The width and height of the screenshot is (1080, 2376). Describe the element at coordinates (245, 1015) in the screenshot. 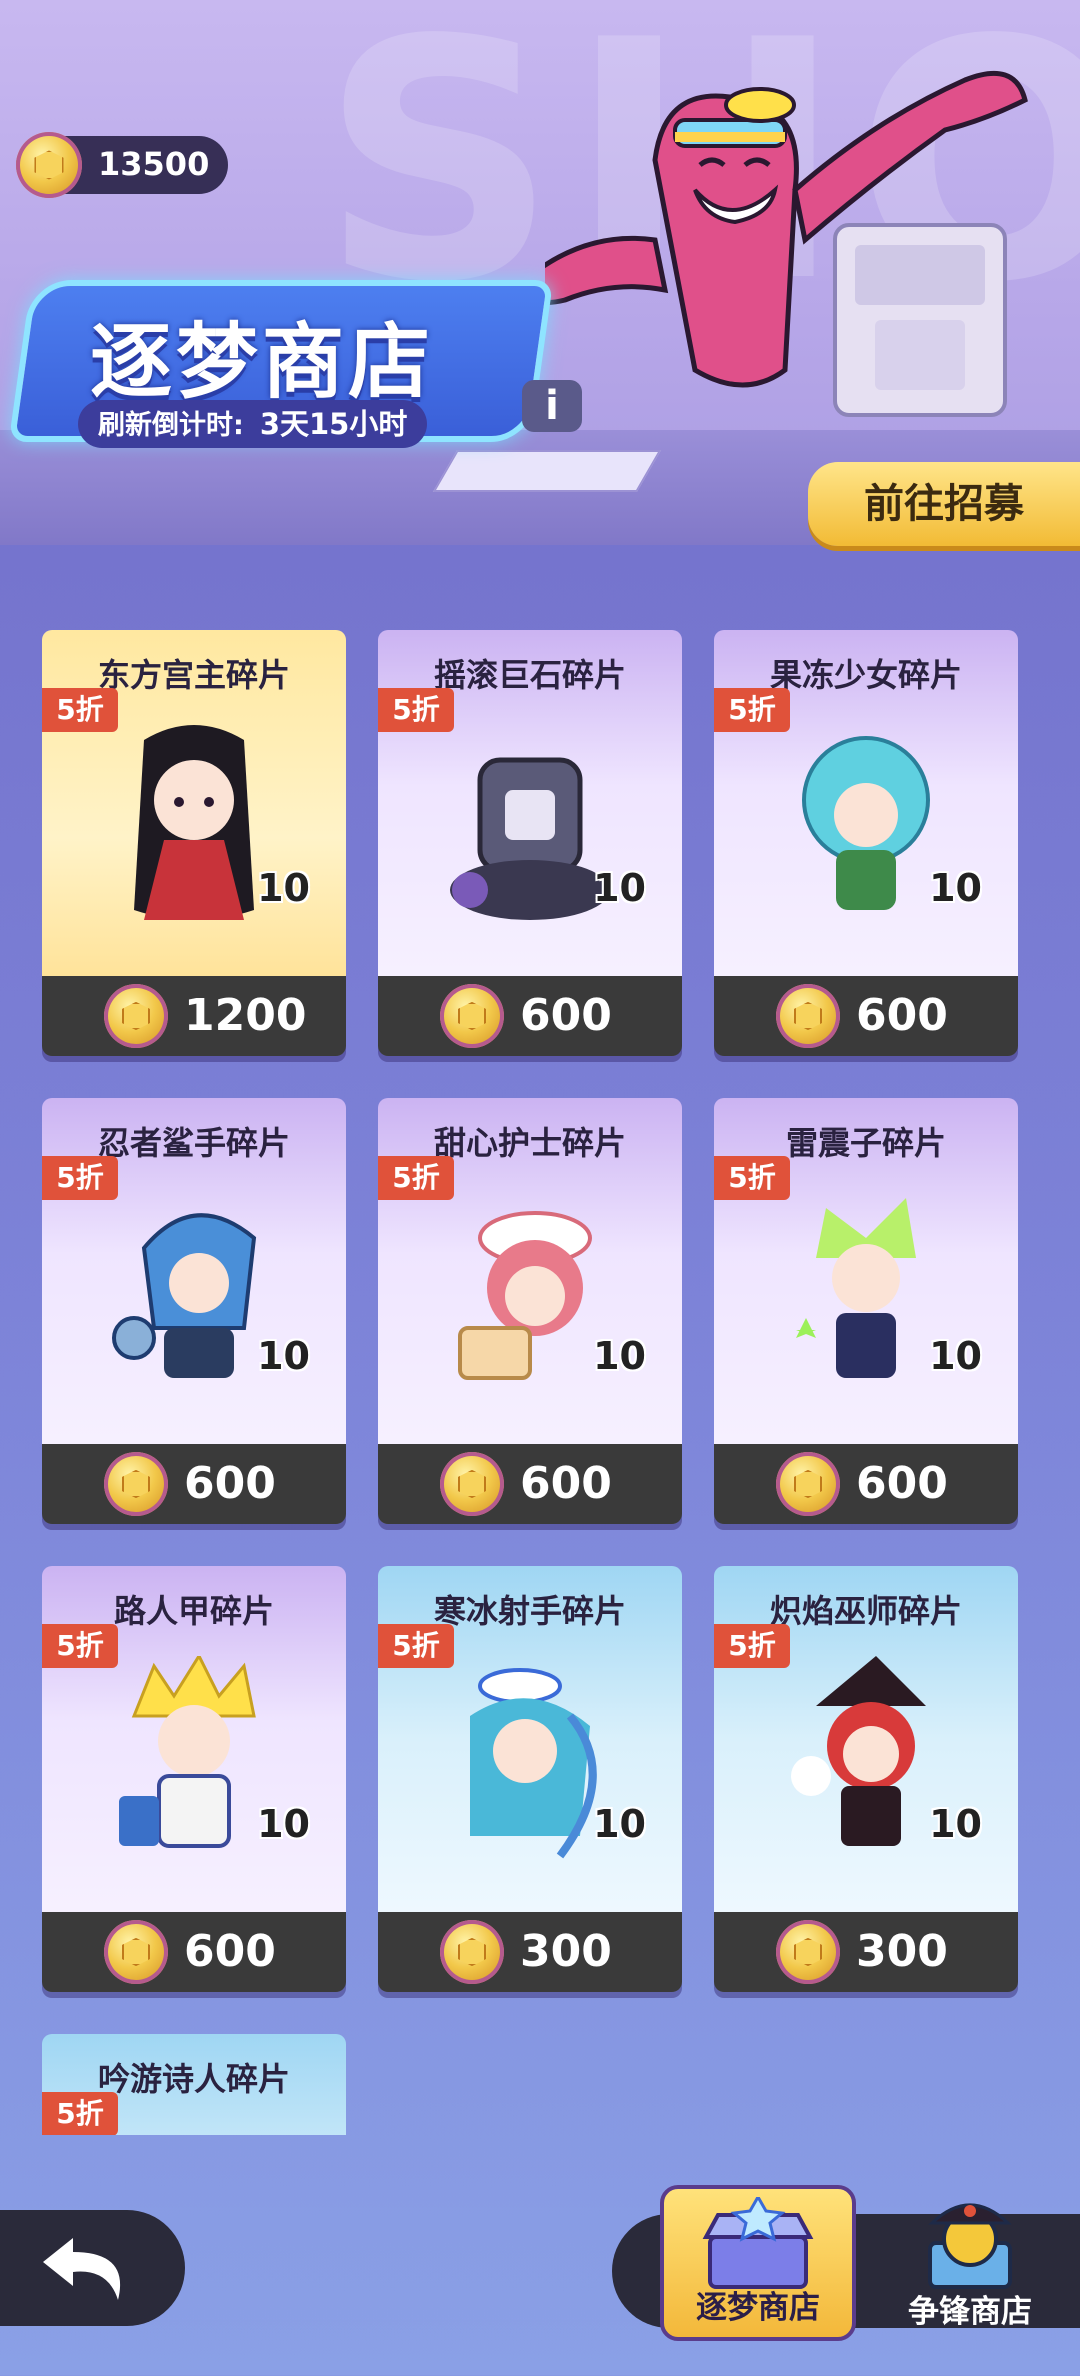

I see `item-price: 1200` at that location.